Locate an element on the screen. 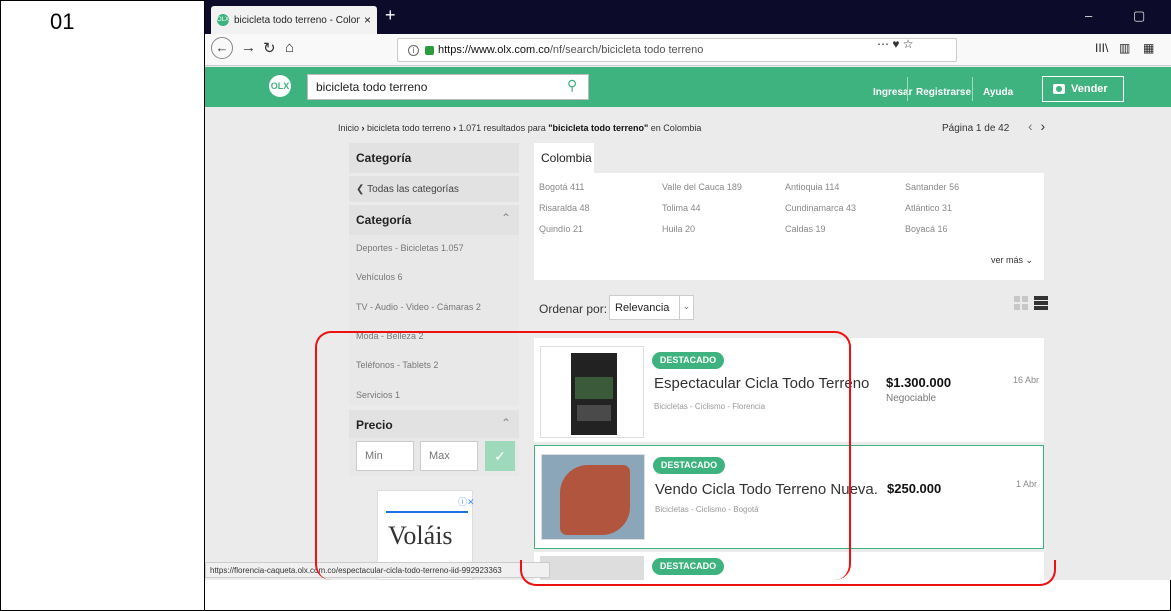 This screenshot has height=611, width=1171. list-view-icon is located at coordinates (1041, 303).